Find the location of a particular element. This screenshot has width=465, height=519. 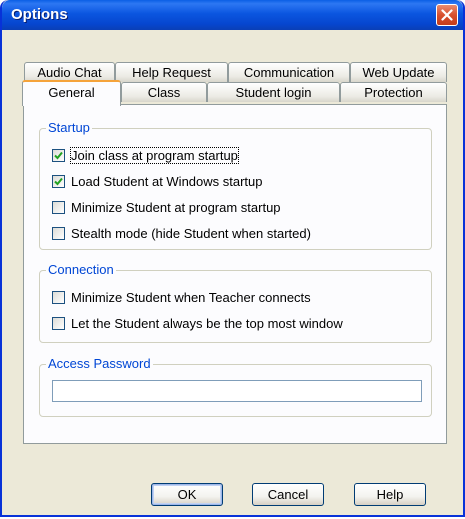

tab-student-login: Student login is located at coordinates (273, 92).